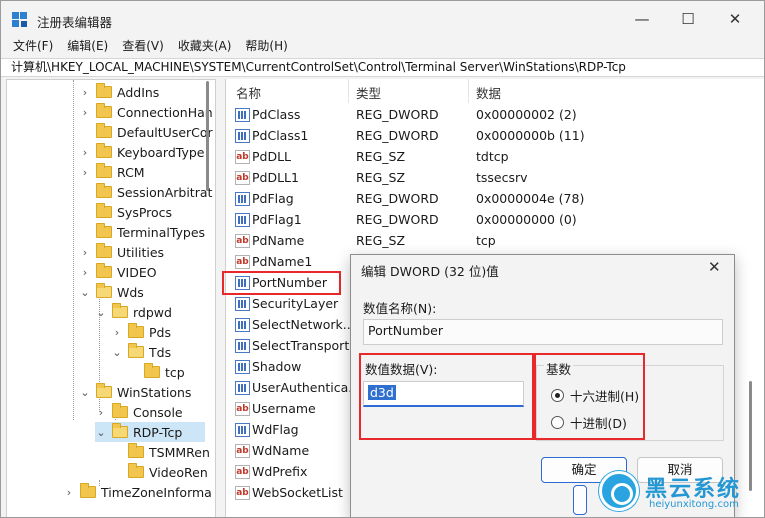 The width and height of the screenshot is (765, 518). I want to click on tree-item: ⌄ rdpwd, so click(133, 312).